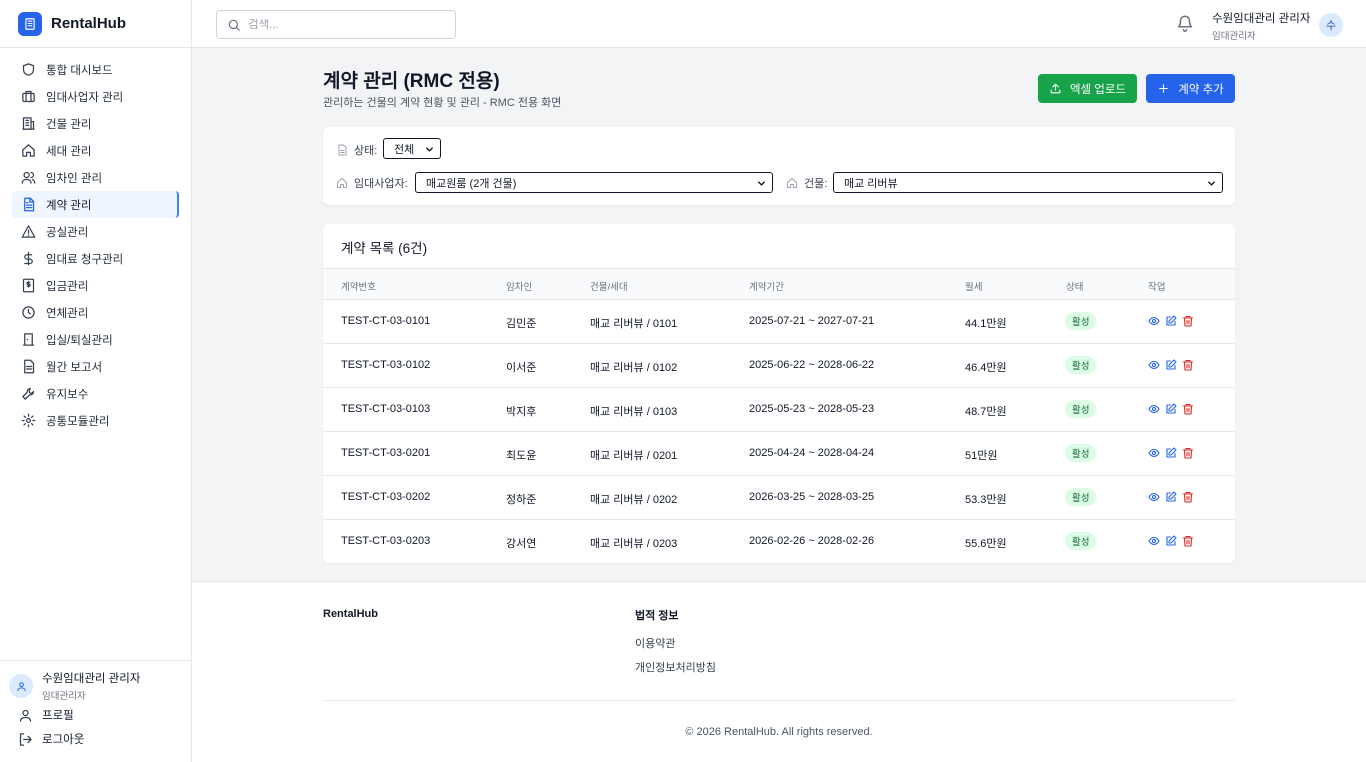  Describe the element at coordinates (74, 178) in the screenshot. I see `sidebar-item-label: 임차인 관리` at that location.